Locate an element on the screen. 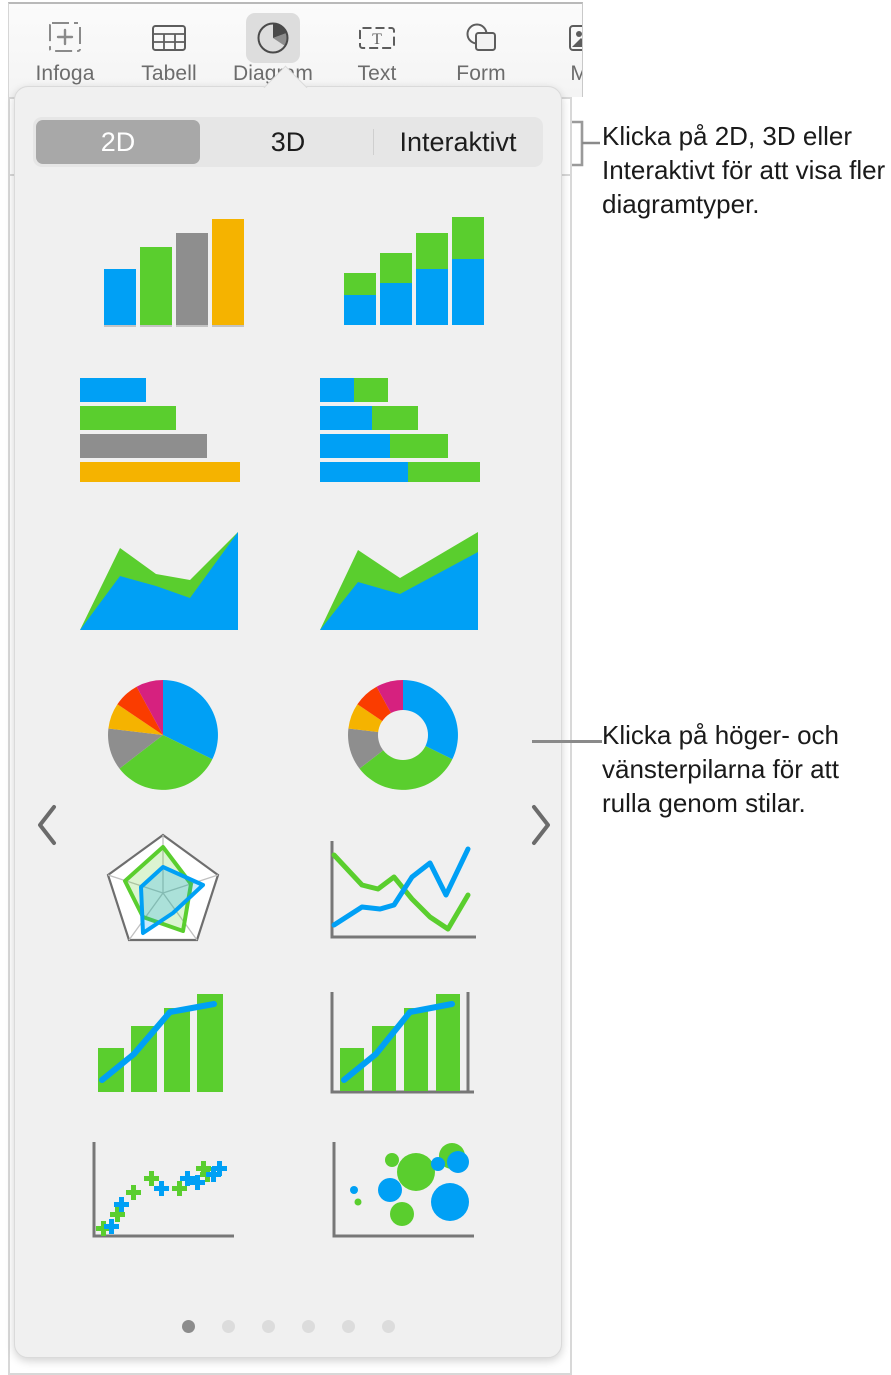 The width and height of the screenshot is (891, 1375). chart-thumb-bar is located at coordinates (163, 427).